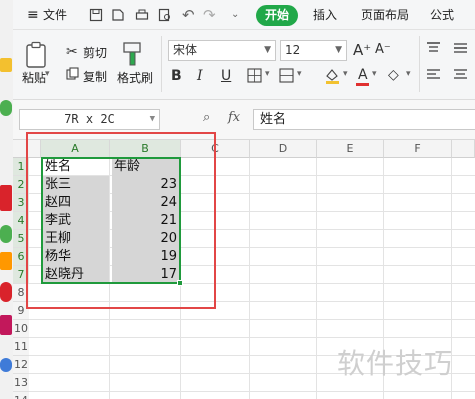 Image resolution: width=475 pixels, height=399 pixels. Describe the element at coordinates (96, 15) in the screenshot. I see `save-icon` at that location.